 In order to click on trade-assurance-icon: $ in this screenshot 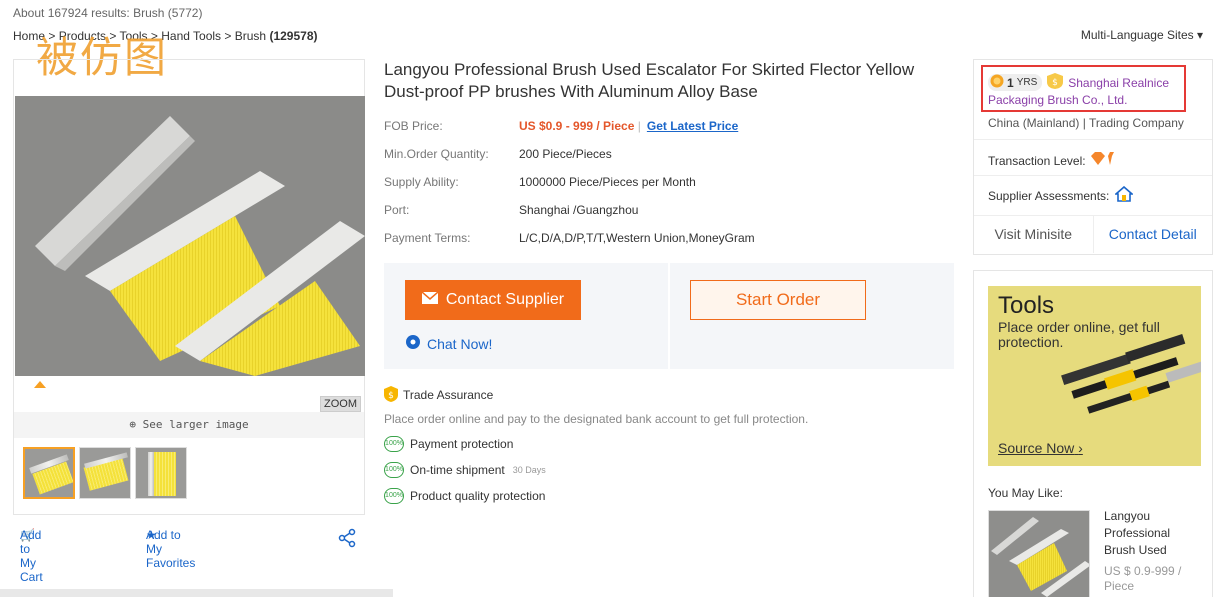, I will do `click(391, 395)`.